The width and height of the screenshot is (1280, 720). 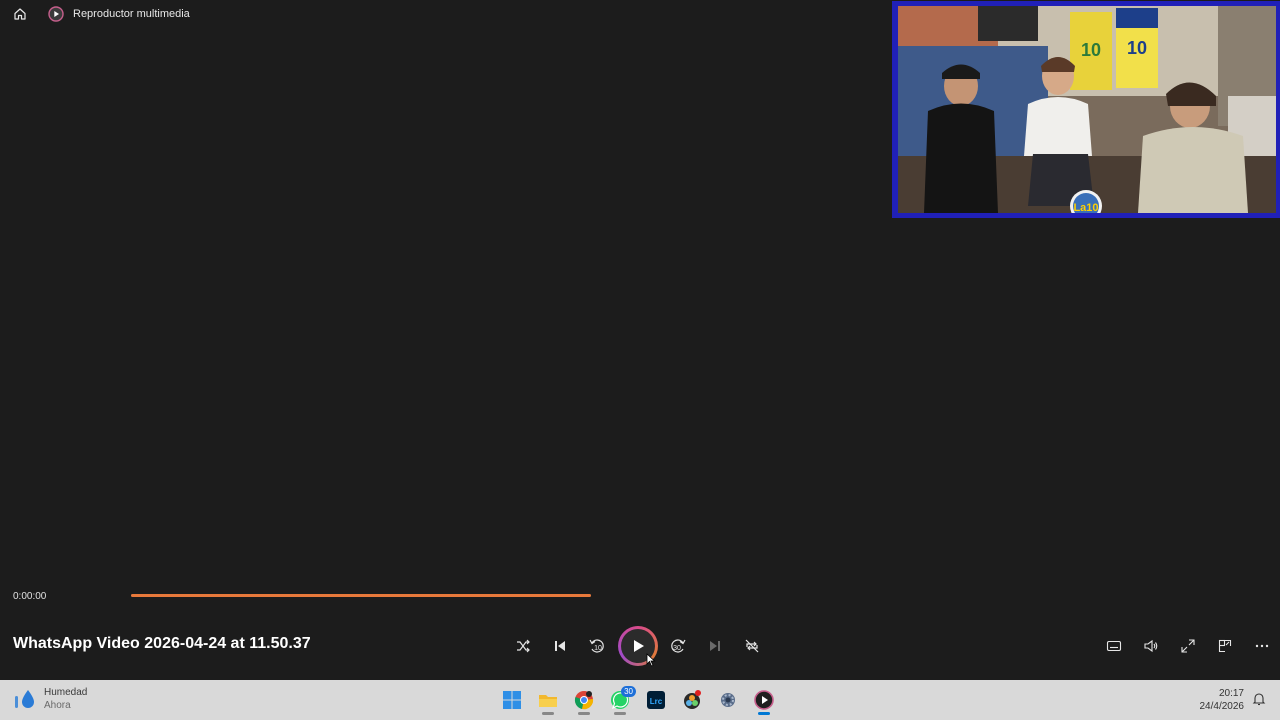 I want to click on volume-icon, so click(x=1150, y=646).